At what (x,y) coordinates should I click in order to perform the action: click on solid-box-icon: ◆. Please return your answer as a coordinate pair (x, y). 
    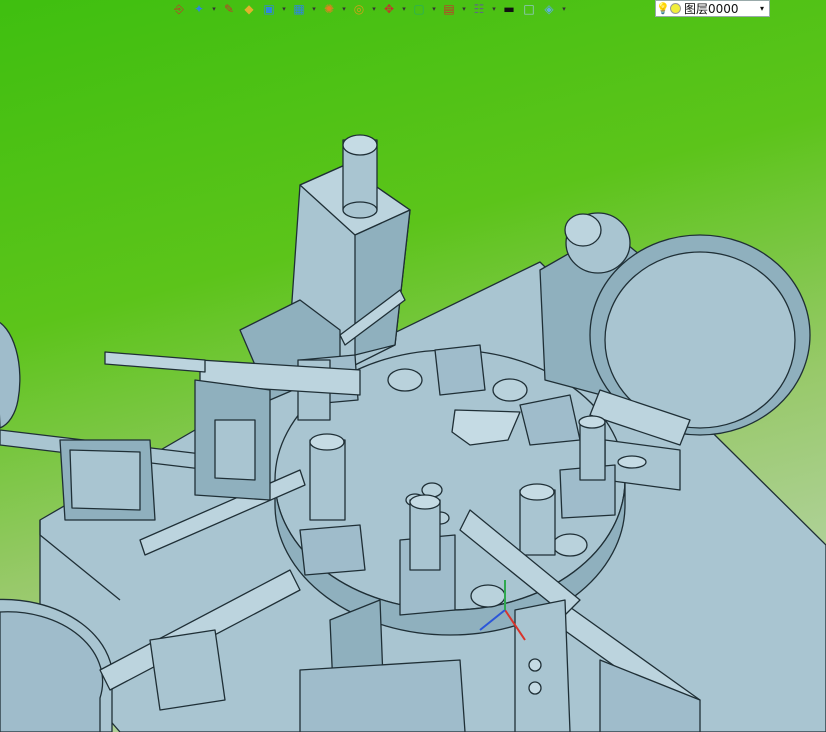
    Looking at the image, I should click on (249, 9).